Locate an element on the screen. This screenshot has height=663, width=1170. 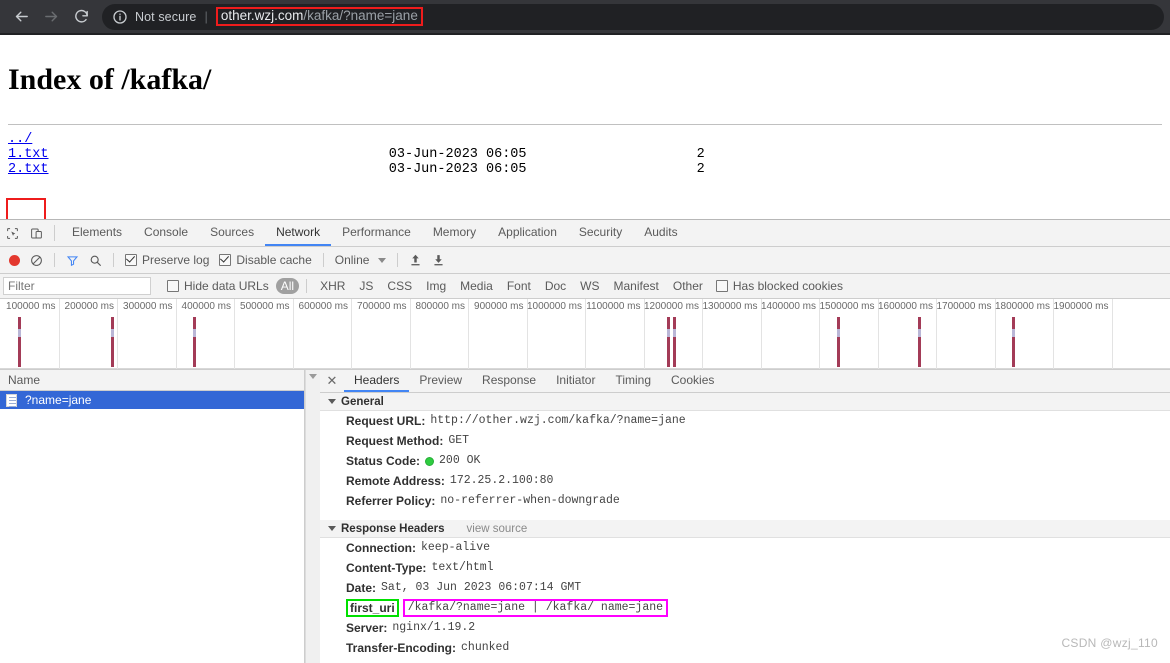
filter-chip-img: Img is located at coordinates (436, 286).